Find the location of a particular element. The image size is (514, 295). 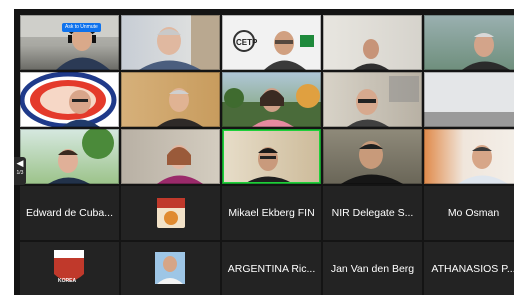

avatar: KOREA is located at coordinates (69, 267).